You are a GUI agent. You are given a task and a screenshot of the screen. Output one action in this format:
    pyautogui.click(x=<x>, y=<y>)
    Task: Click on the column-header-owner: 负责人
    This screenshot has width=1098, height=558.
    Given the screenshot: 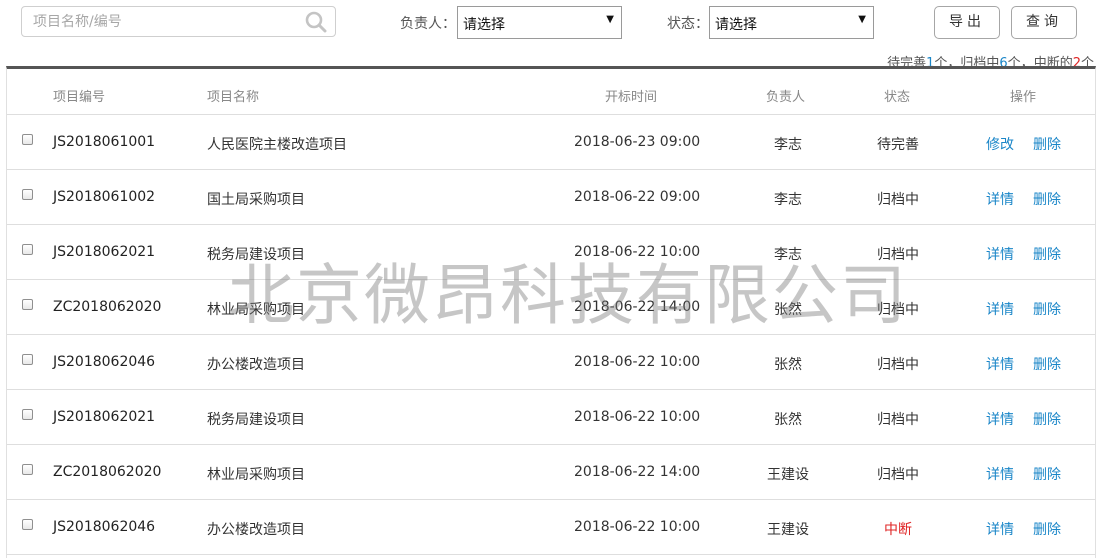 What is the action you would take?
    pyautogui.click(x=786, y=97)
    